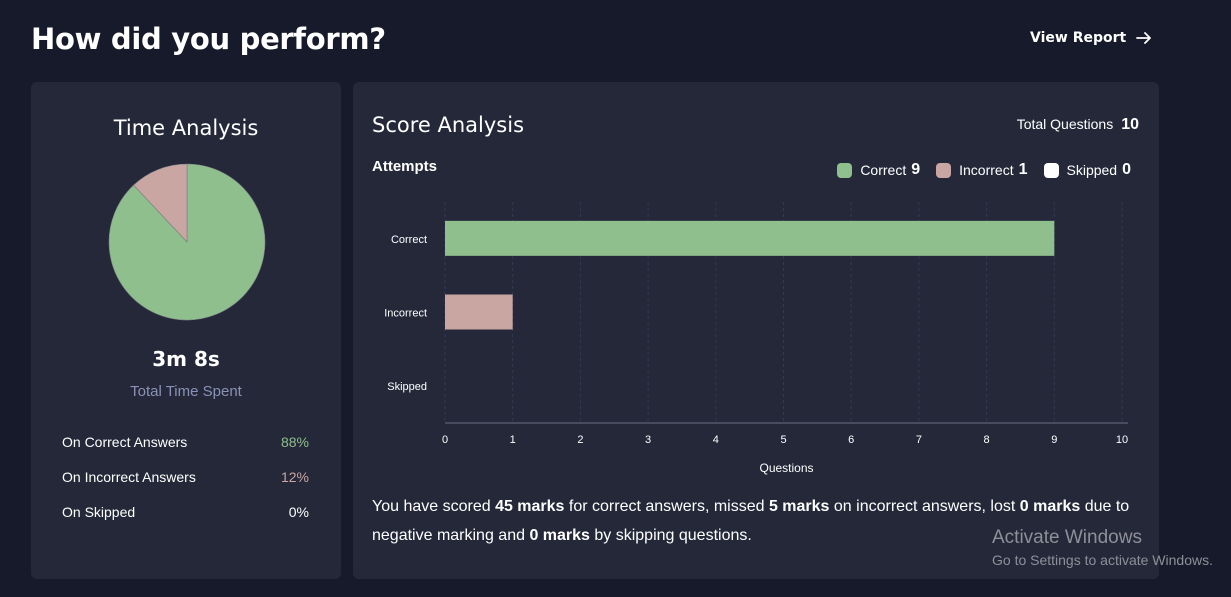 Image resolution: width=1231 pixels, height=597 pixels. What do you see at coordinates (294, 442) in the screenshot?
I see `time-row-value: 88%` at bounding box center [294, 442].